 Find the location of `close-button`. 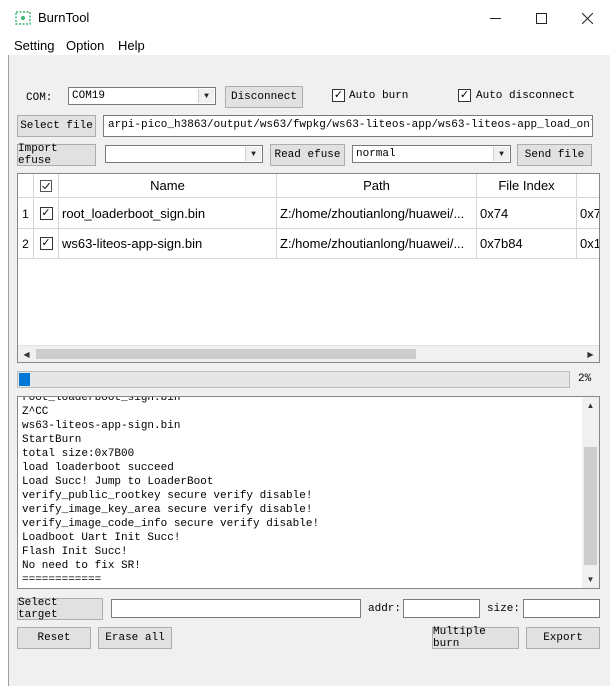

close-button is located at coordinates (587, 18).